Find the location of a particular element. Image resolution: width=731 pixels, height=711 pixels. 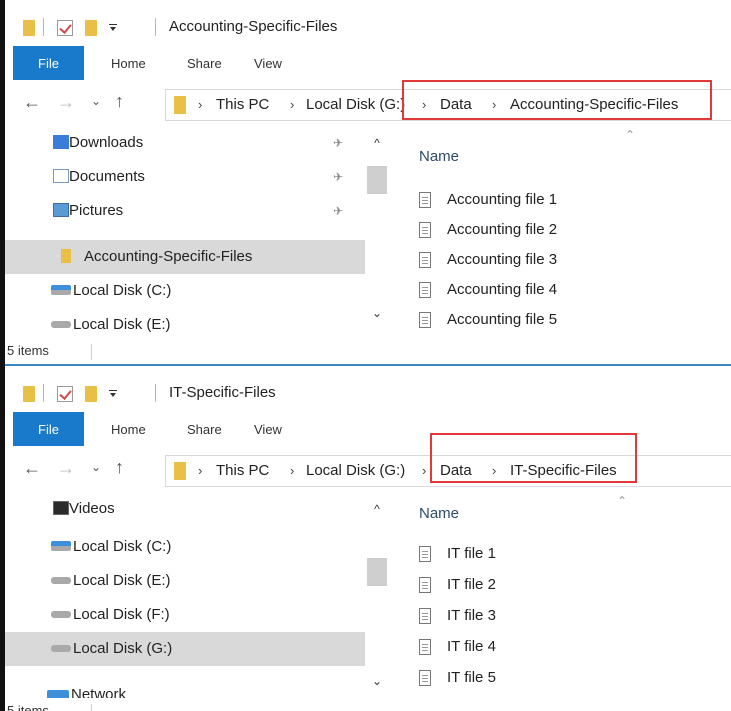

nav-item-label: Local Disk (E:) is located at coordinates (122, 580).